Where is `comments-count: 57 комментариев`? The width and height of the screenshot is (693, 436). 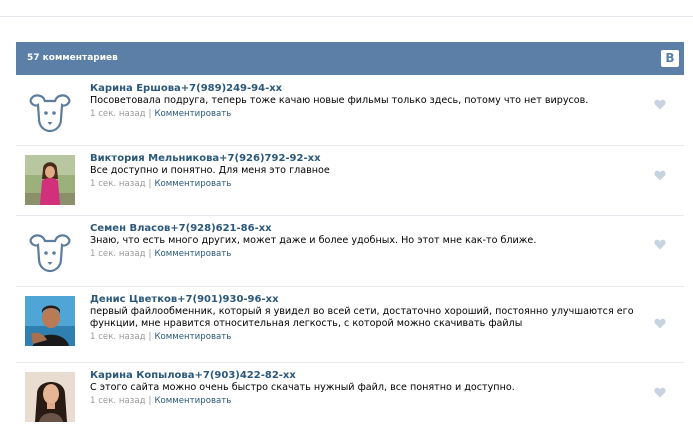
comments-count: 57 комментариев is located at coordinates (72, 58).